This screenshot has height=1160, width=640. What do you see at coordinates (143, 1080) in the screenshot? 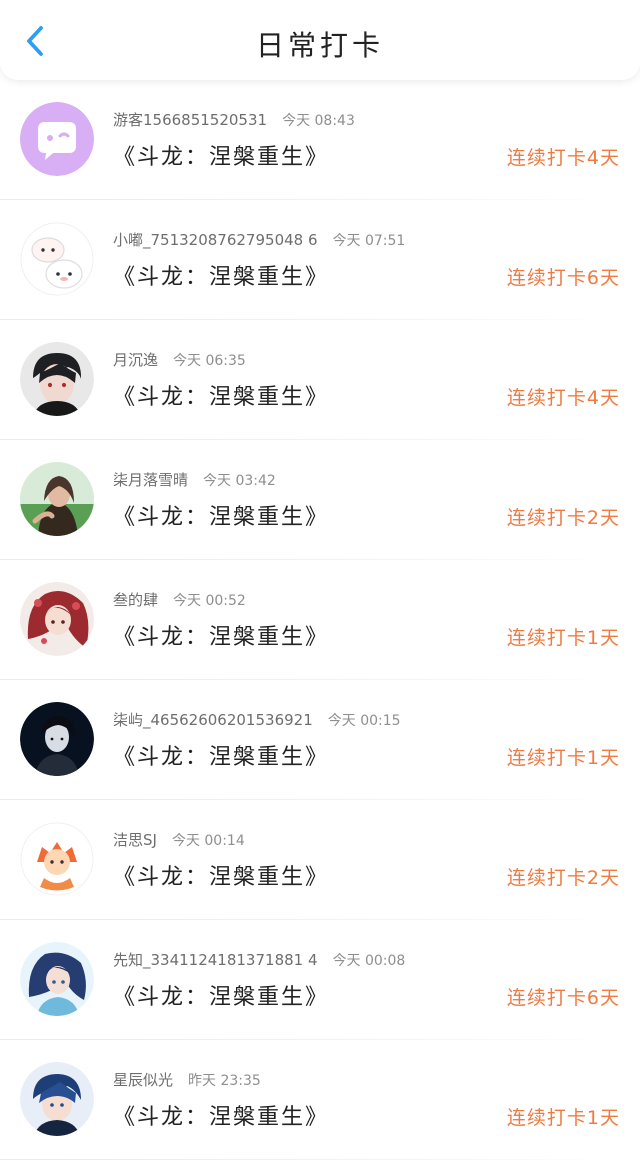
I see `username: 星辰似光` at bounding box center [143, 1080].